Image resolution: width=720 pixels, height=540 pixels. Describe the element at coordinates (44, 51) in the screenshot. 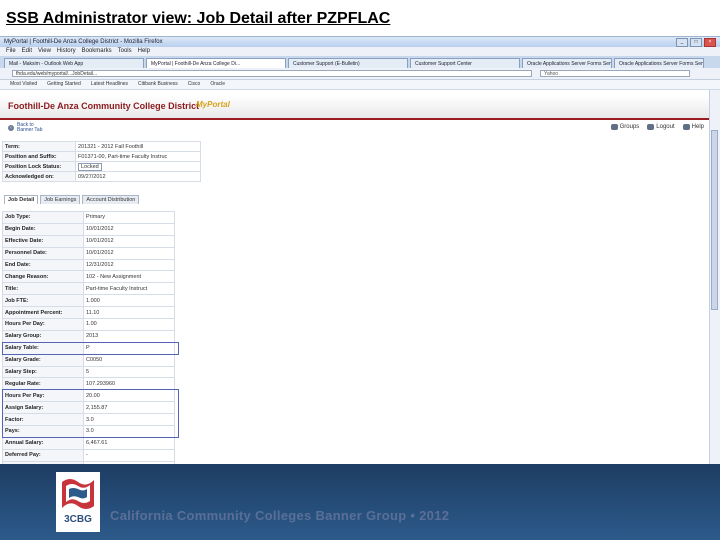

I see `menu-item-view: View` at that location.